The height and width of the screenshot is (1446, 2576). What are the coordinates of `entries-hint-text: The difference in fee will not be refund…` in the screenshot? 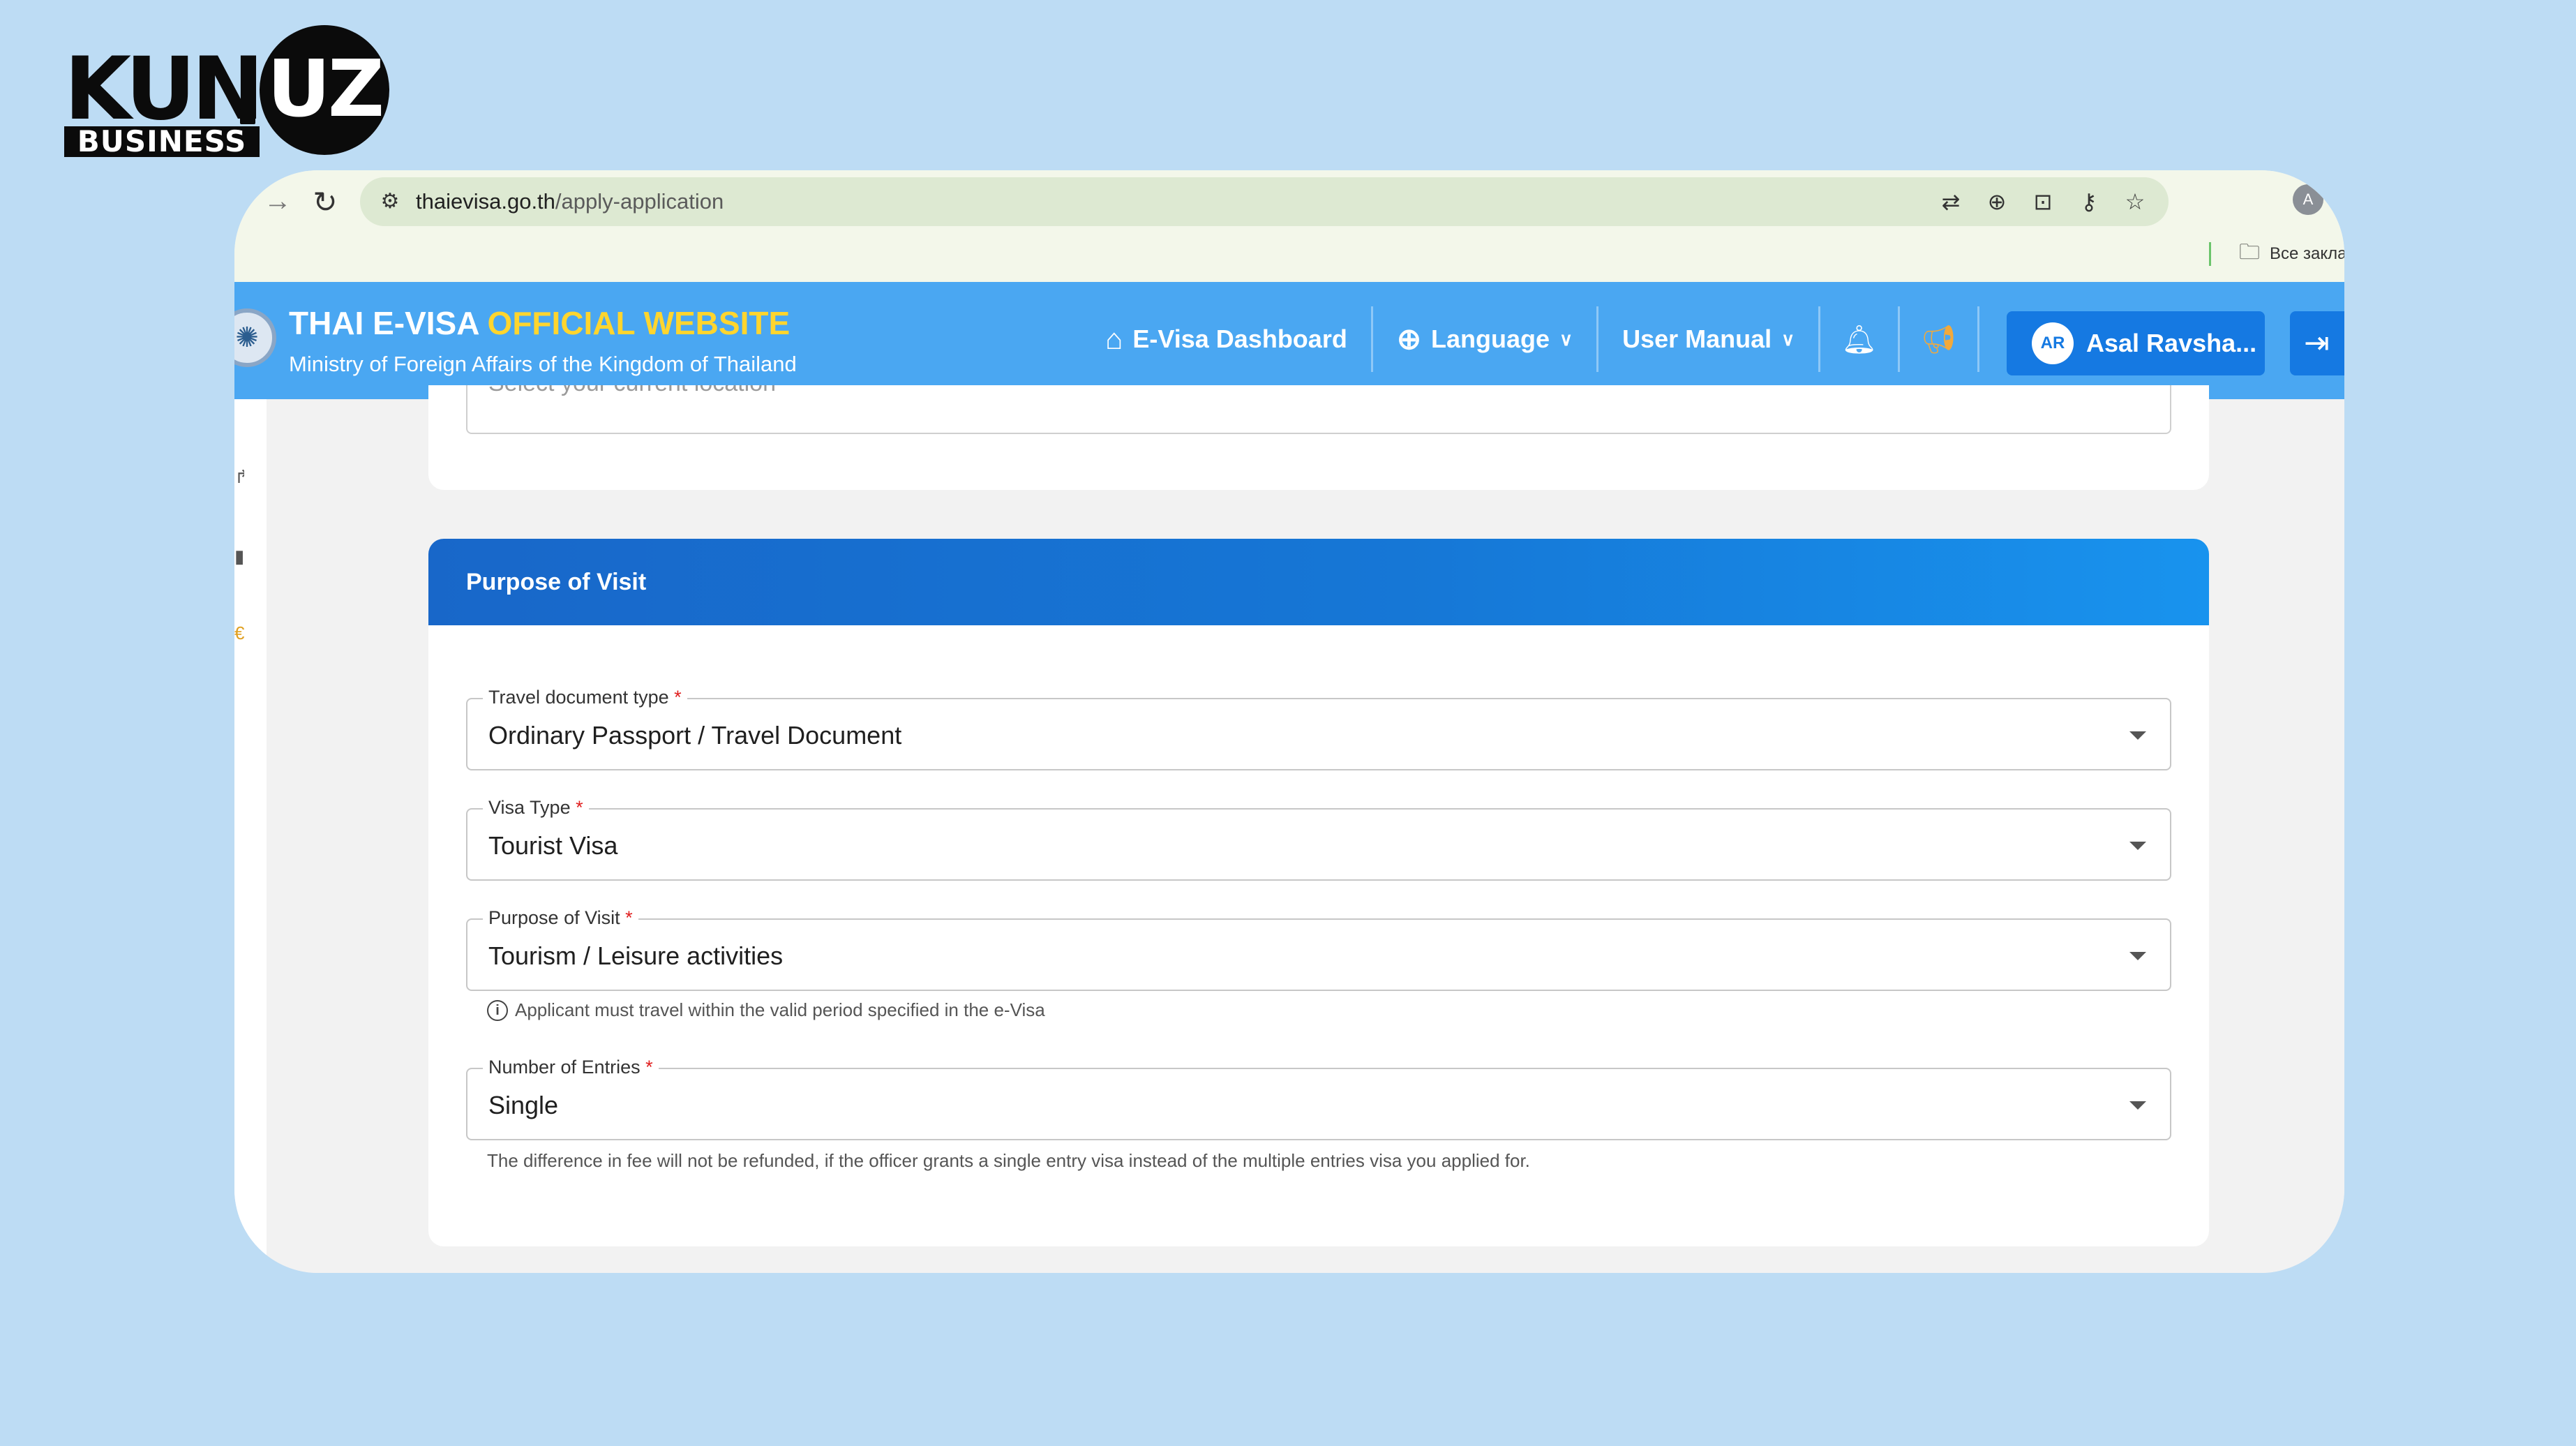 It's located at (1008, 1160).